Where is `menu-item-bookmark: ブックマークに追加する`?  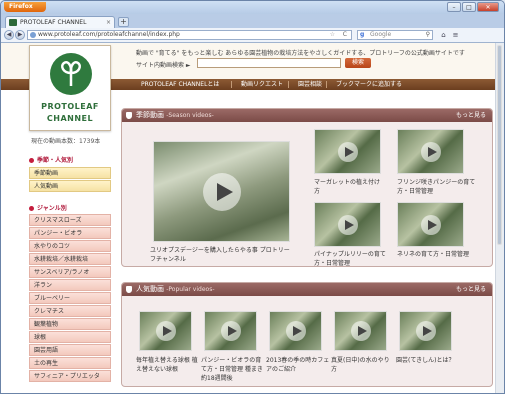 menu-item-bookmark: ブックマークに追加する is located at coordinates (369, 84).